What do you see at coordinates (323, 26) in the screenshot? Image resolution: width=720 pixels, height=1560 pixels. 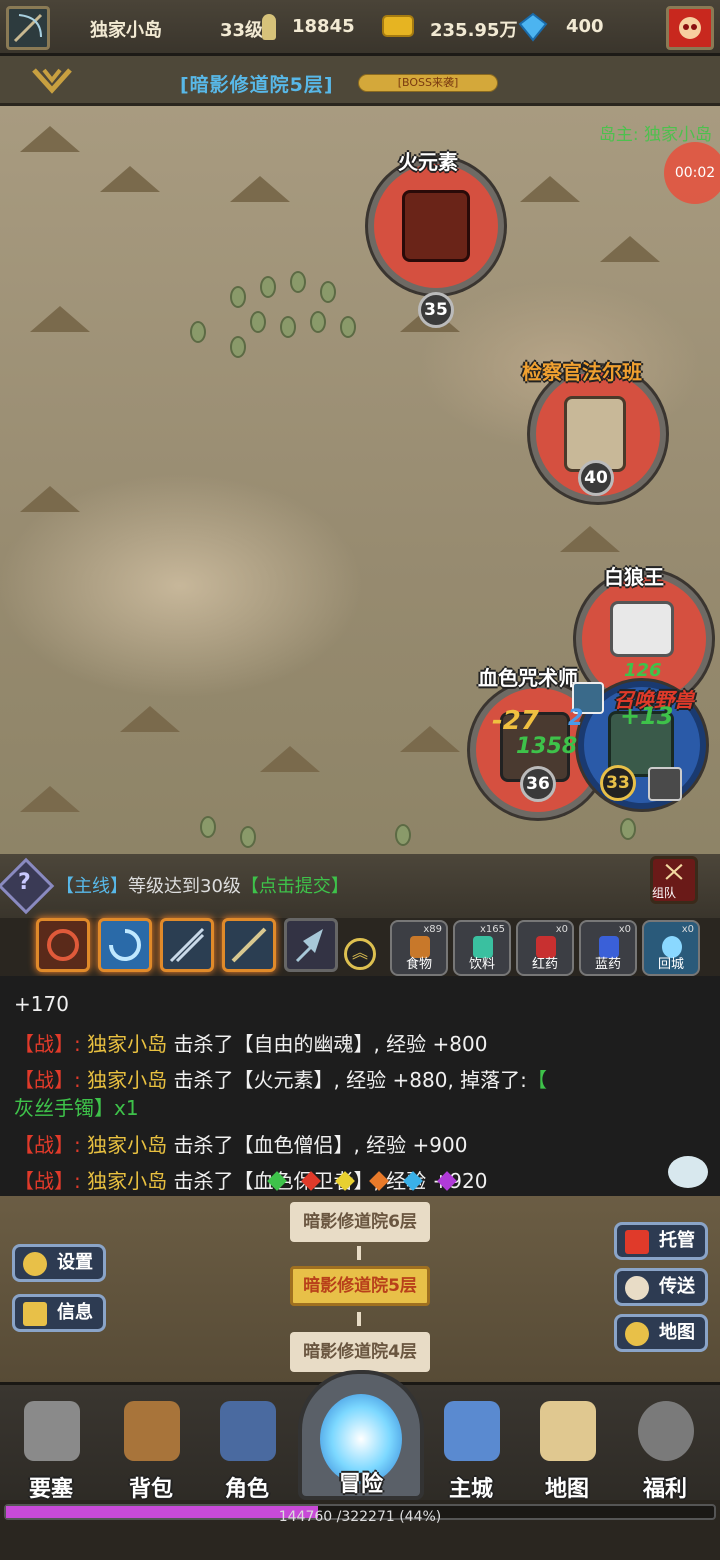 I see `power-value: 18845` at bounding box center [323, 26].